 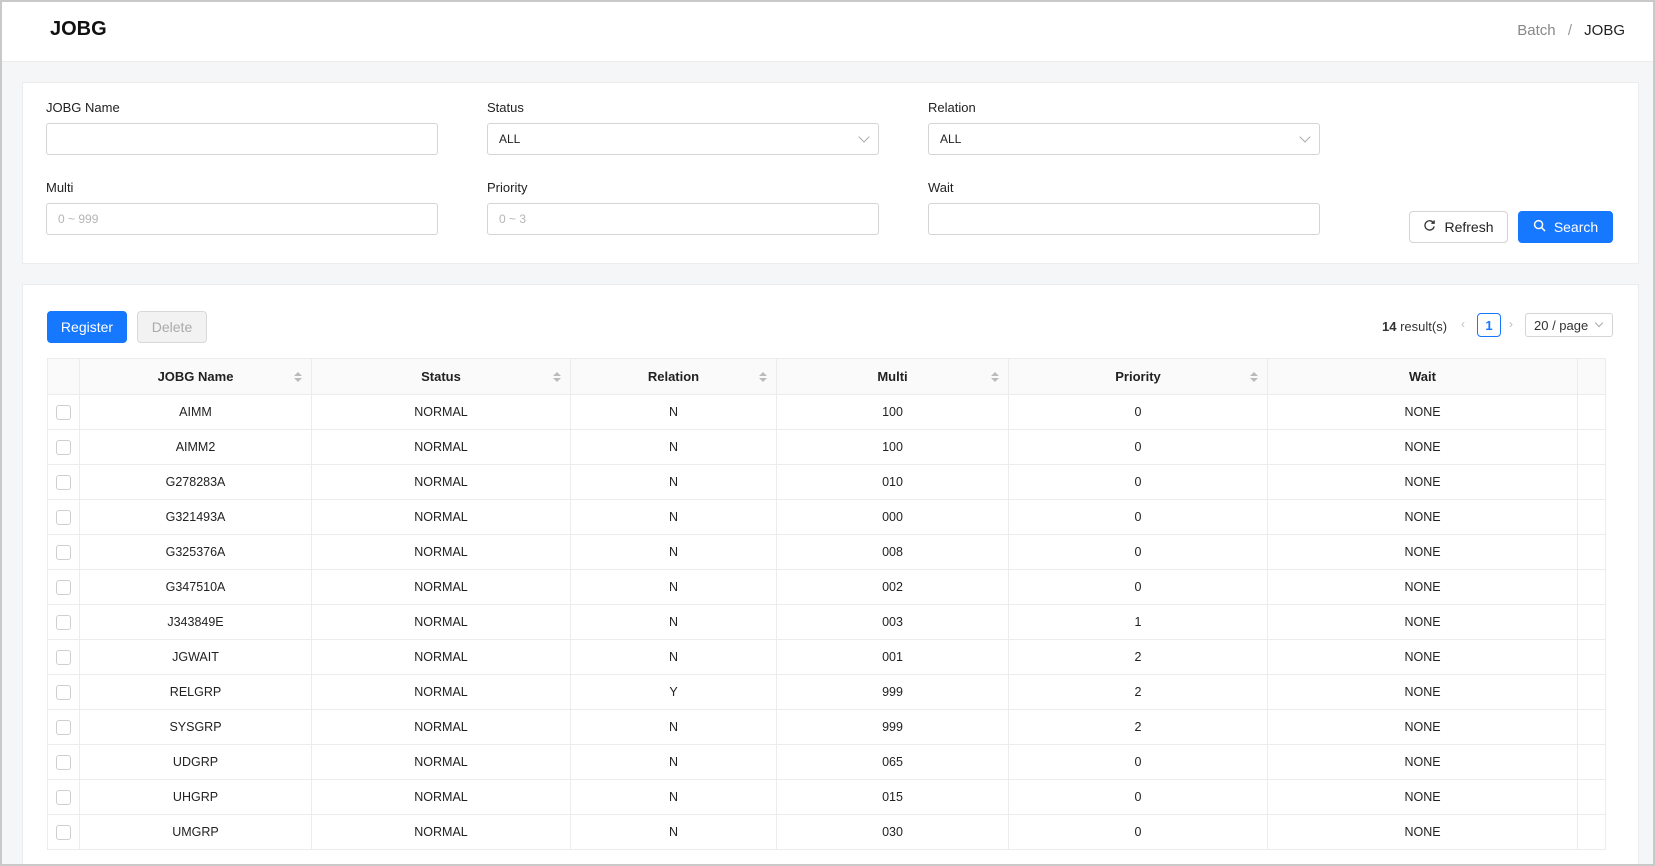 What do you see at coordinates (826, 517) in the screenshot?
I see `table-row: G321493A NORMAL N 000 0 NONE` at bounding box center [826, 517].